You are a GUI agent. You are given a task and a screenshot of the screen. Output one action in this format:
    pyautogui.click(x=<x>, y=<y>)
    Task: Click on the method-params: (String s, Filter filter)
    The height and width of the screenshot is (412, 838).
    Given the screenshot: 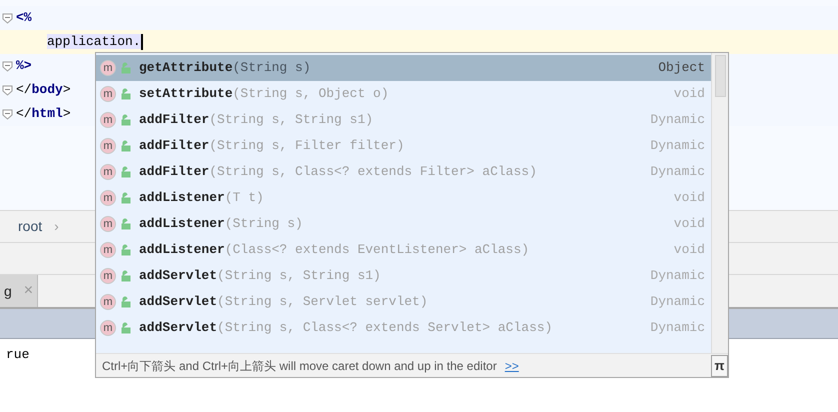 What is the action you would take?
    pyautogui.click(x=306, y=146)
    